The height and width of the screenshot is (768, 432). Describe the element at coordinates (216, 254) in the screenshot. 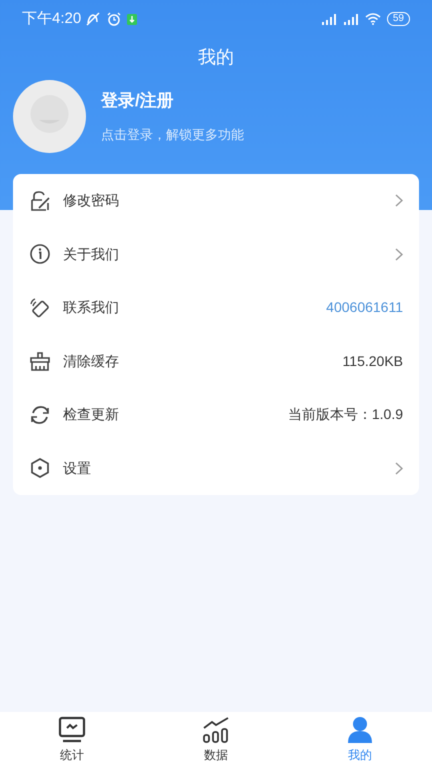

I see `menu-item: 关于我们` at that location.